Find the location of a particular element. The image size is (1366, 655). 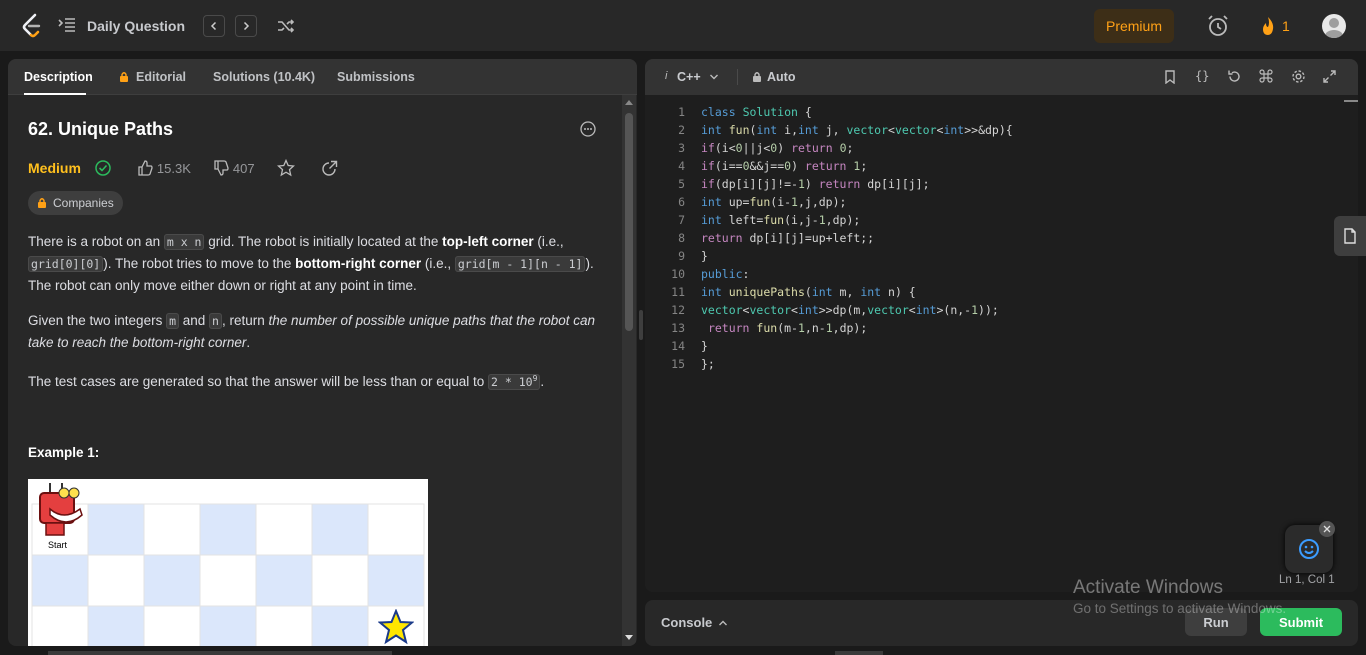

premium-button: Premium is located at coordinates (1134, 26).